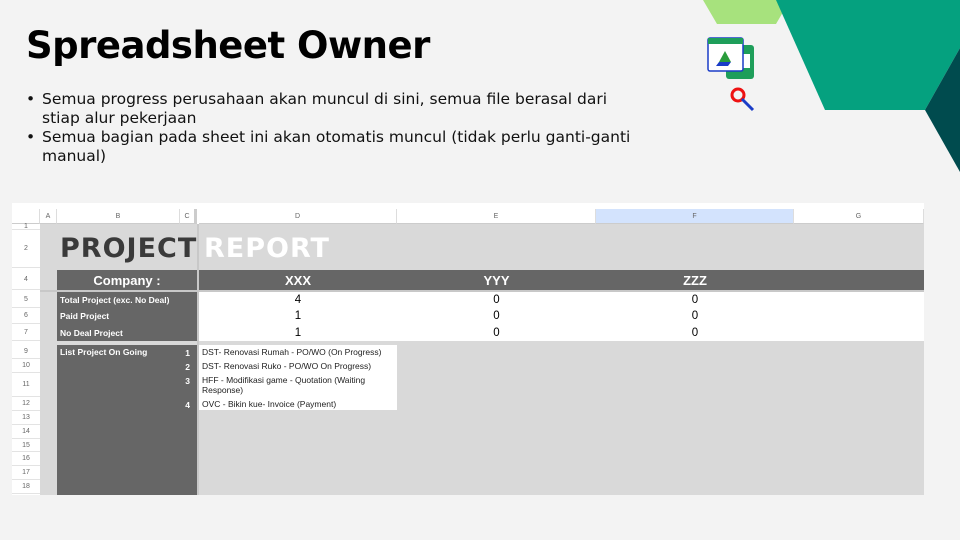 The height and width of the screenshot is (540, 960). Describe the element at coordinates (127, 300) in the screenshot. I see `metric-label-total: Total Project (exc. No Deal)` at that location.